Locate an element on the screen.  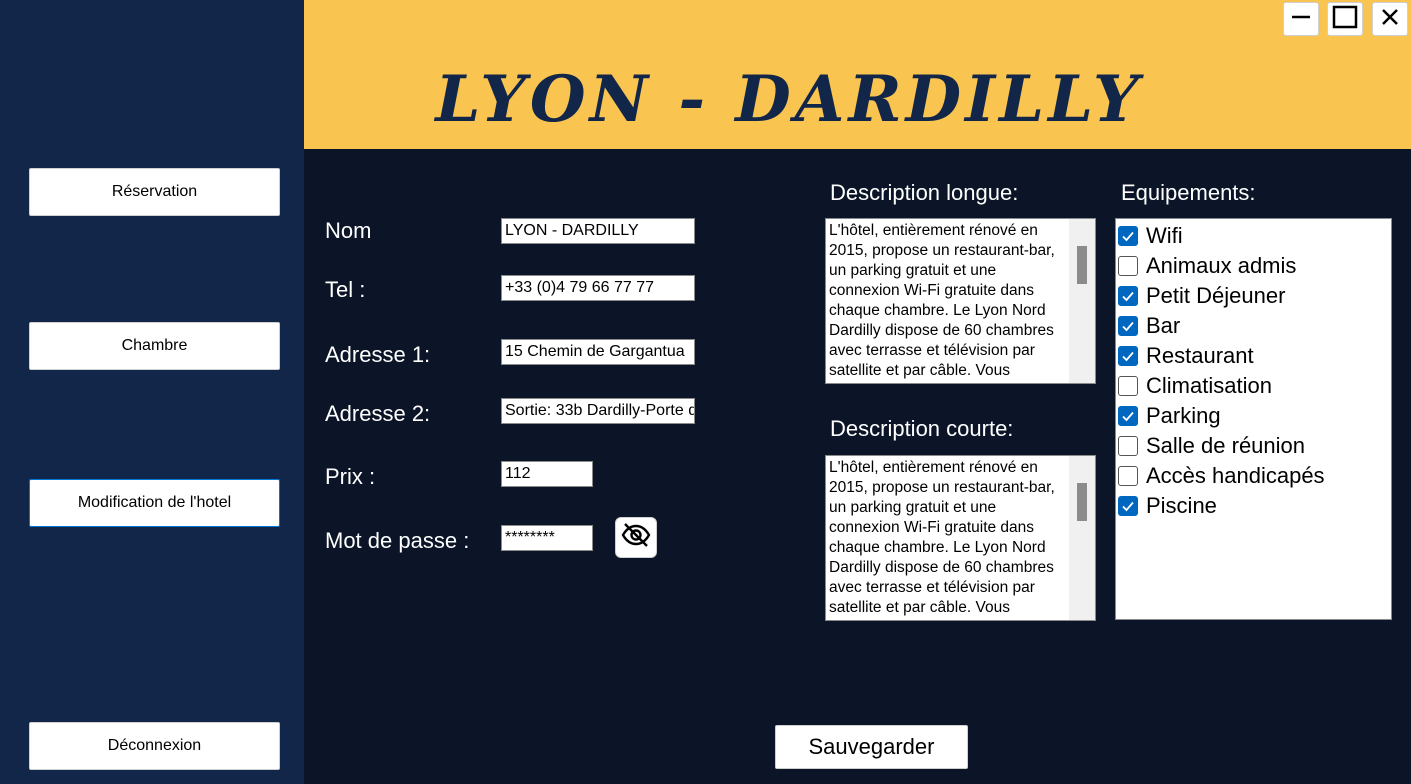
password-field: ******** is located at coordinates (547, 538).